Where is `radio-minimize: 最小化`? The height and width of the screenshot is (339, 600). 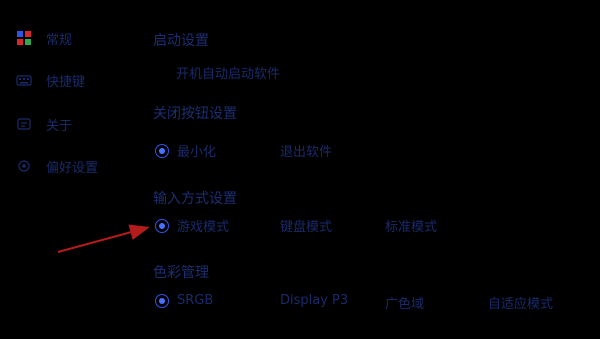
radio-minimize: 最小化 is located at coordinates (185, 150).